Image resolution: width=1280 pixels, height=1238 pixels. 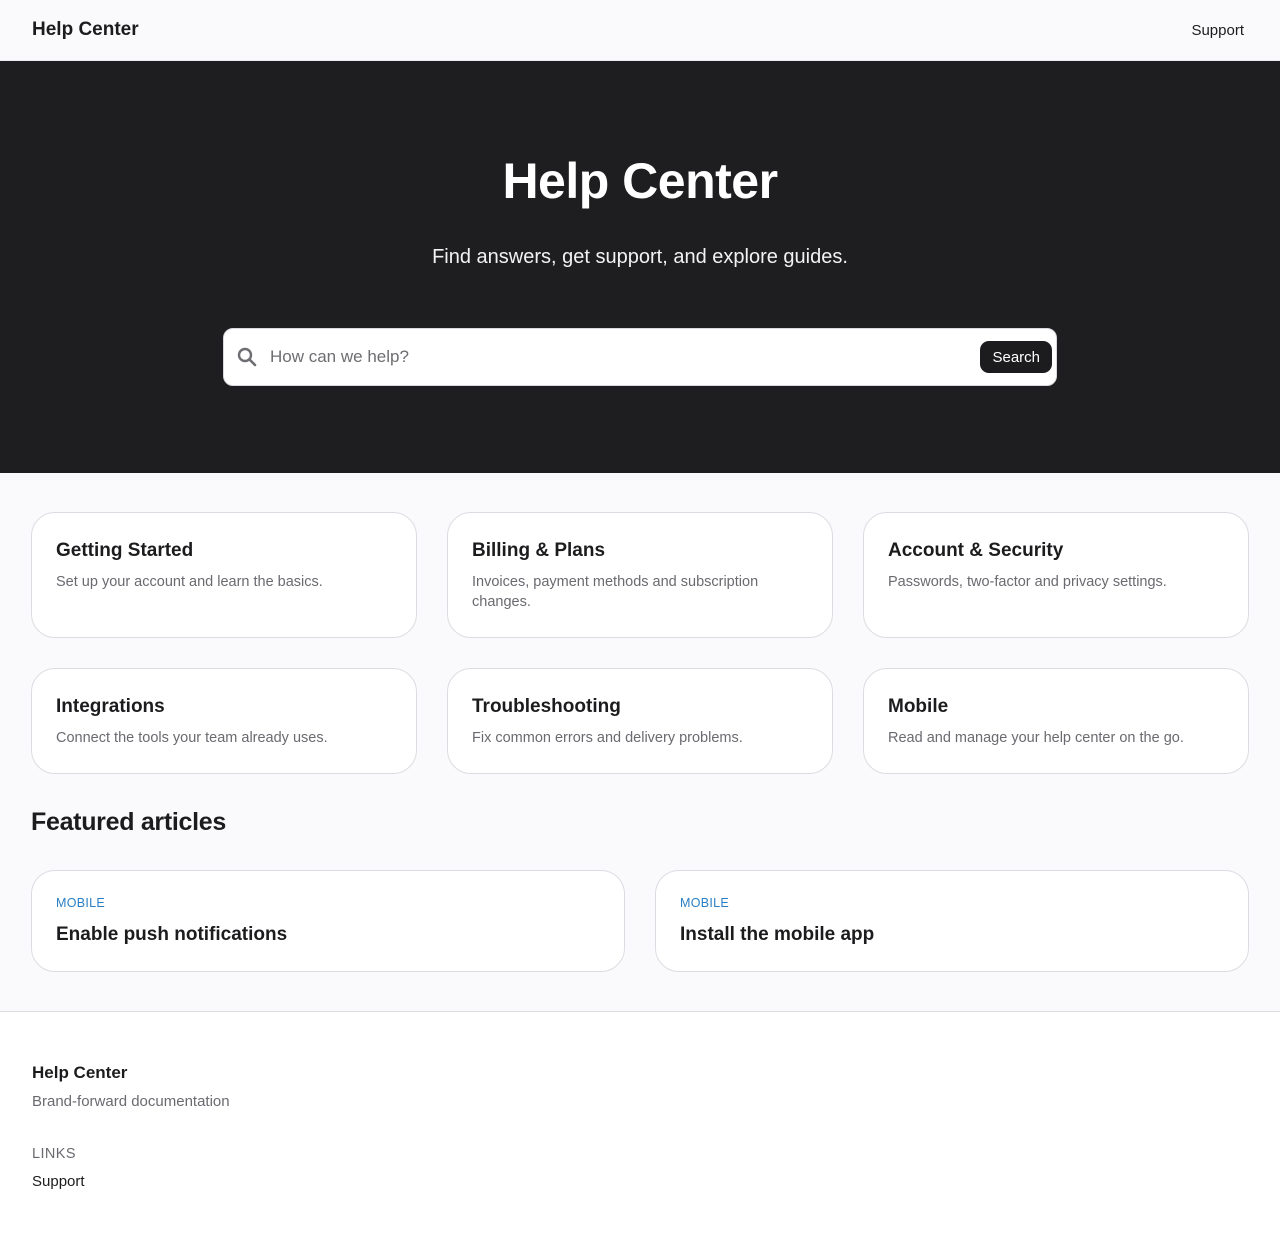 What do you see at coordinates (640, 181) in the screenshot?
I see `hero-title: Help Center` at bounding box center [640, 181].